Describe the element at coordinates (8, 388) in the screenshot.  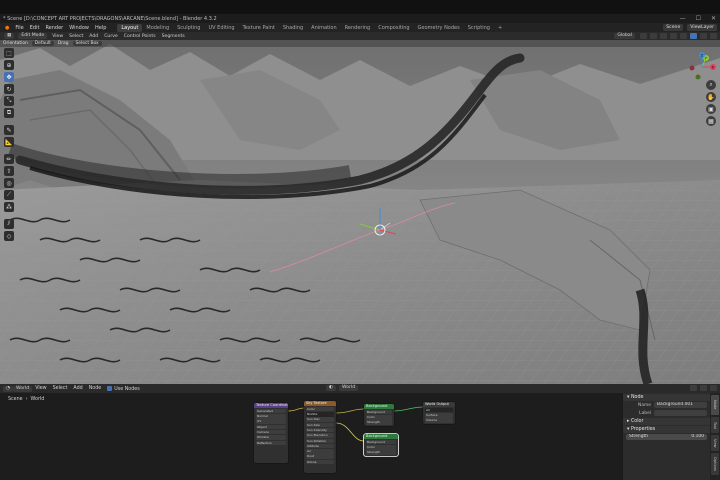
I see `node-editor-type-dropdown: ◔` at that location.